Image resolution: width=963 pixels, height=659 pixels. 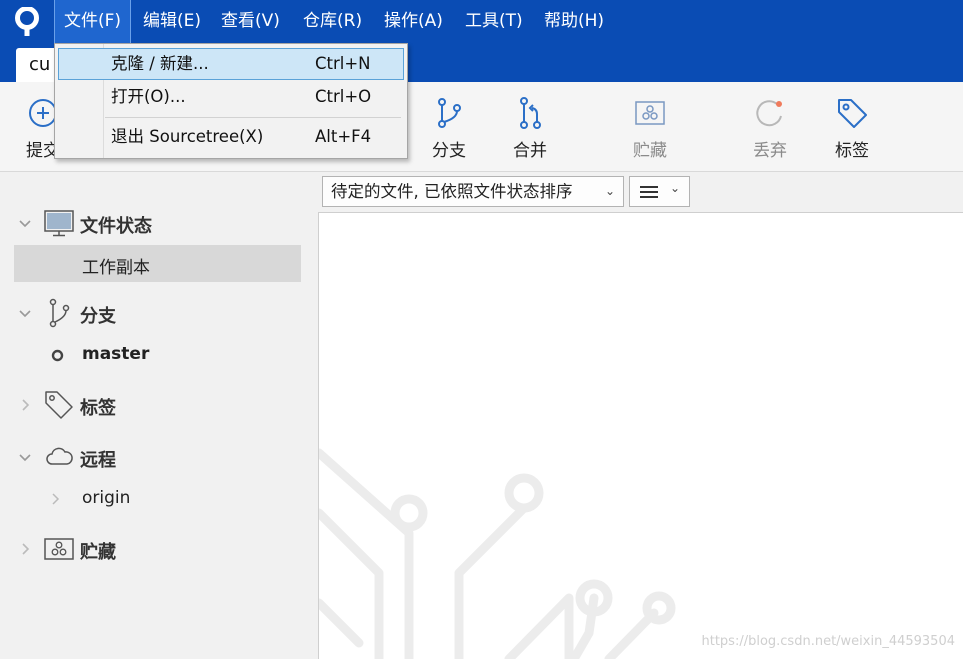 I want to click on menu-separator, so click(x=253, y=117).